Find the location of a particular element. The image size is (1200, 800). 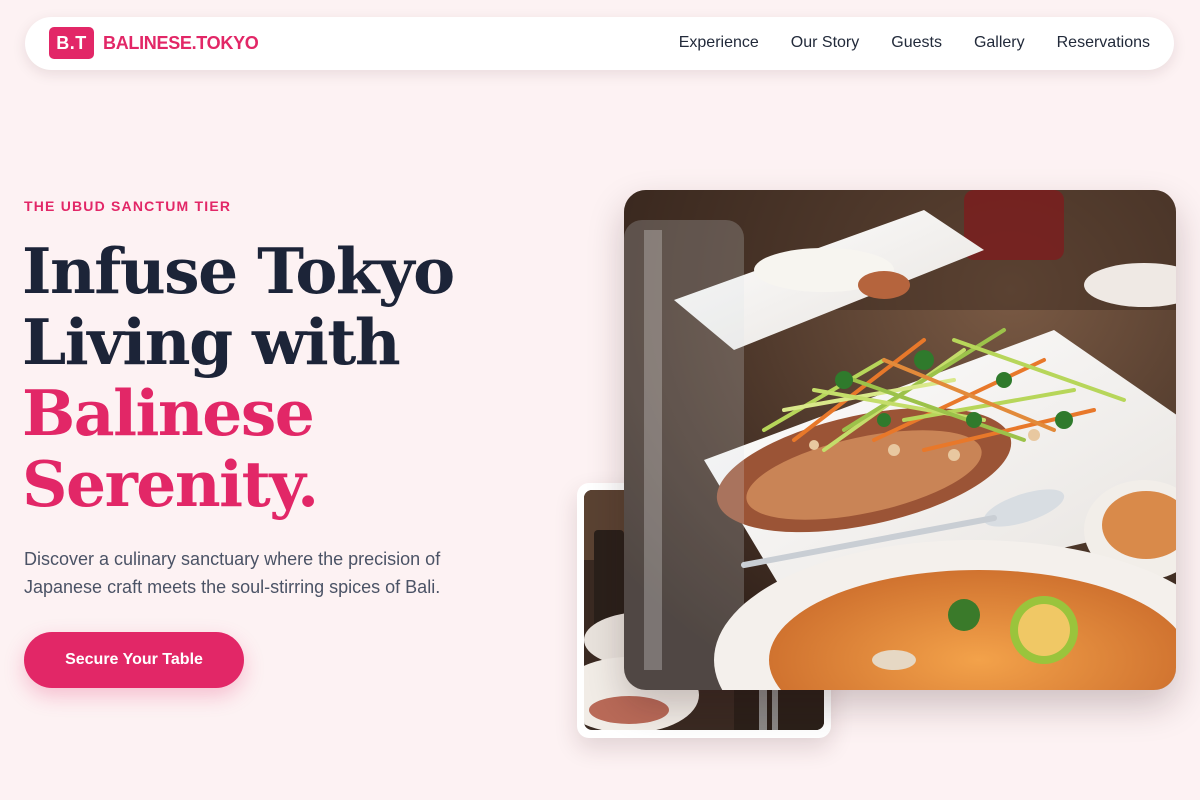

nav-link-guests: Guests is located at coordinates (916, 43).